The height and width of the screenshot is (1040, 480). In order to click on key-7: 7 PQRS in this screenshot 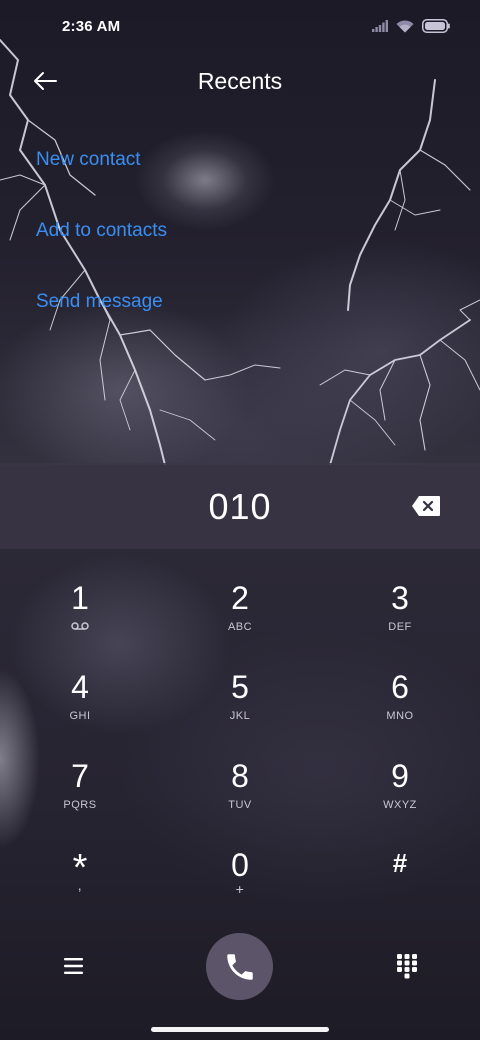, I will do `click(80, 797)`.